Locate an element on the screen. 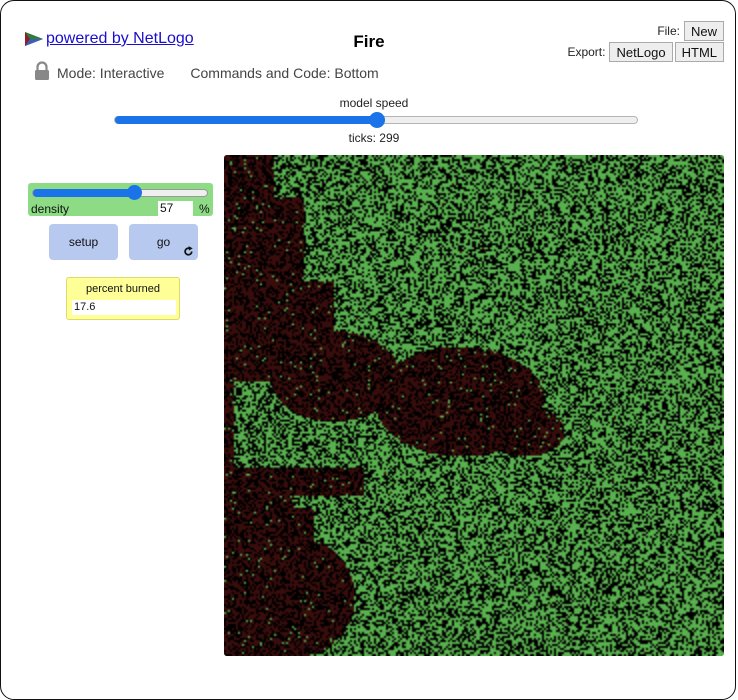  density-slider-widget: density 57 % is located at coordinates (120, 199).